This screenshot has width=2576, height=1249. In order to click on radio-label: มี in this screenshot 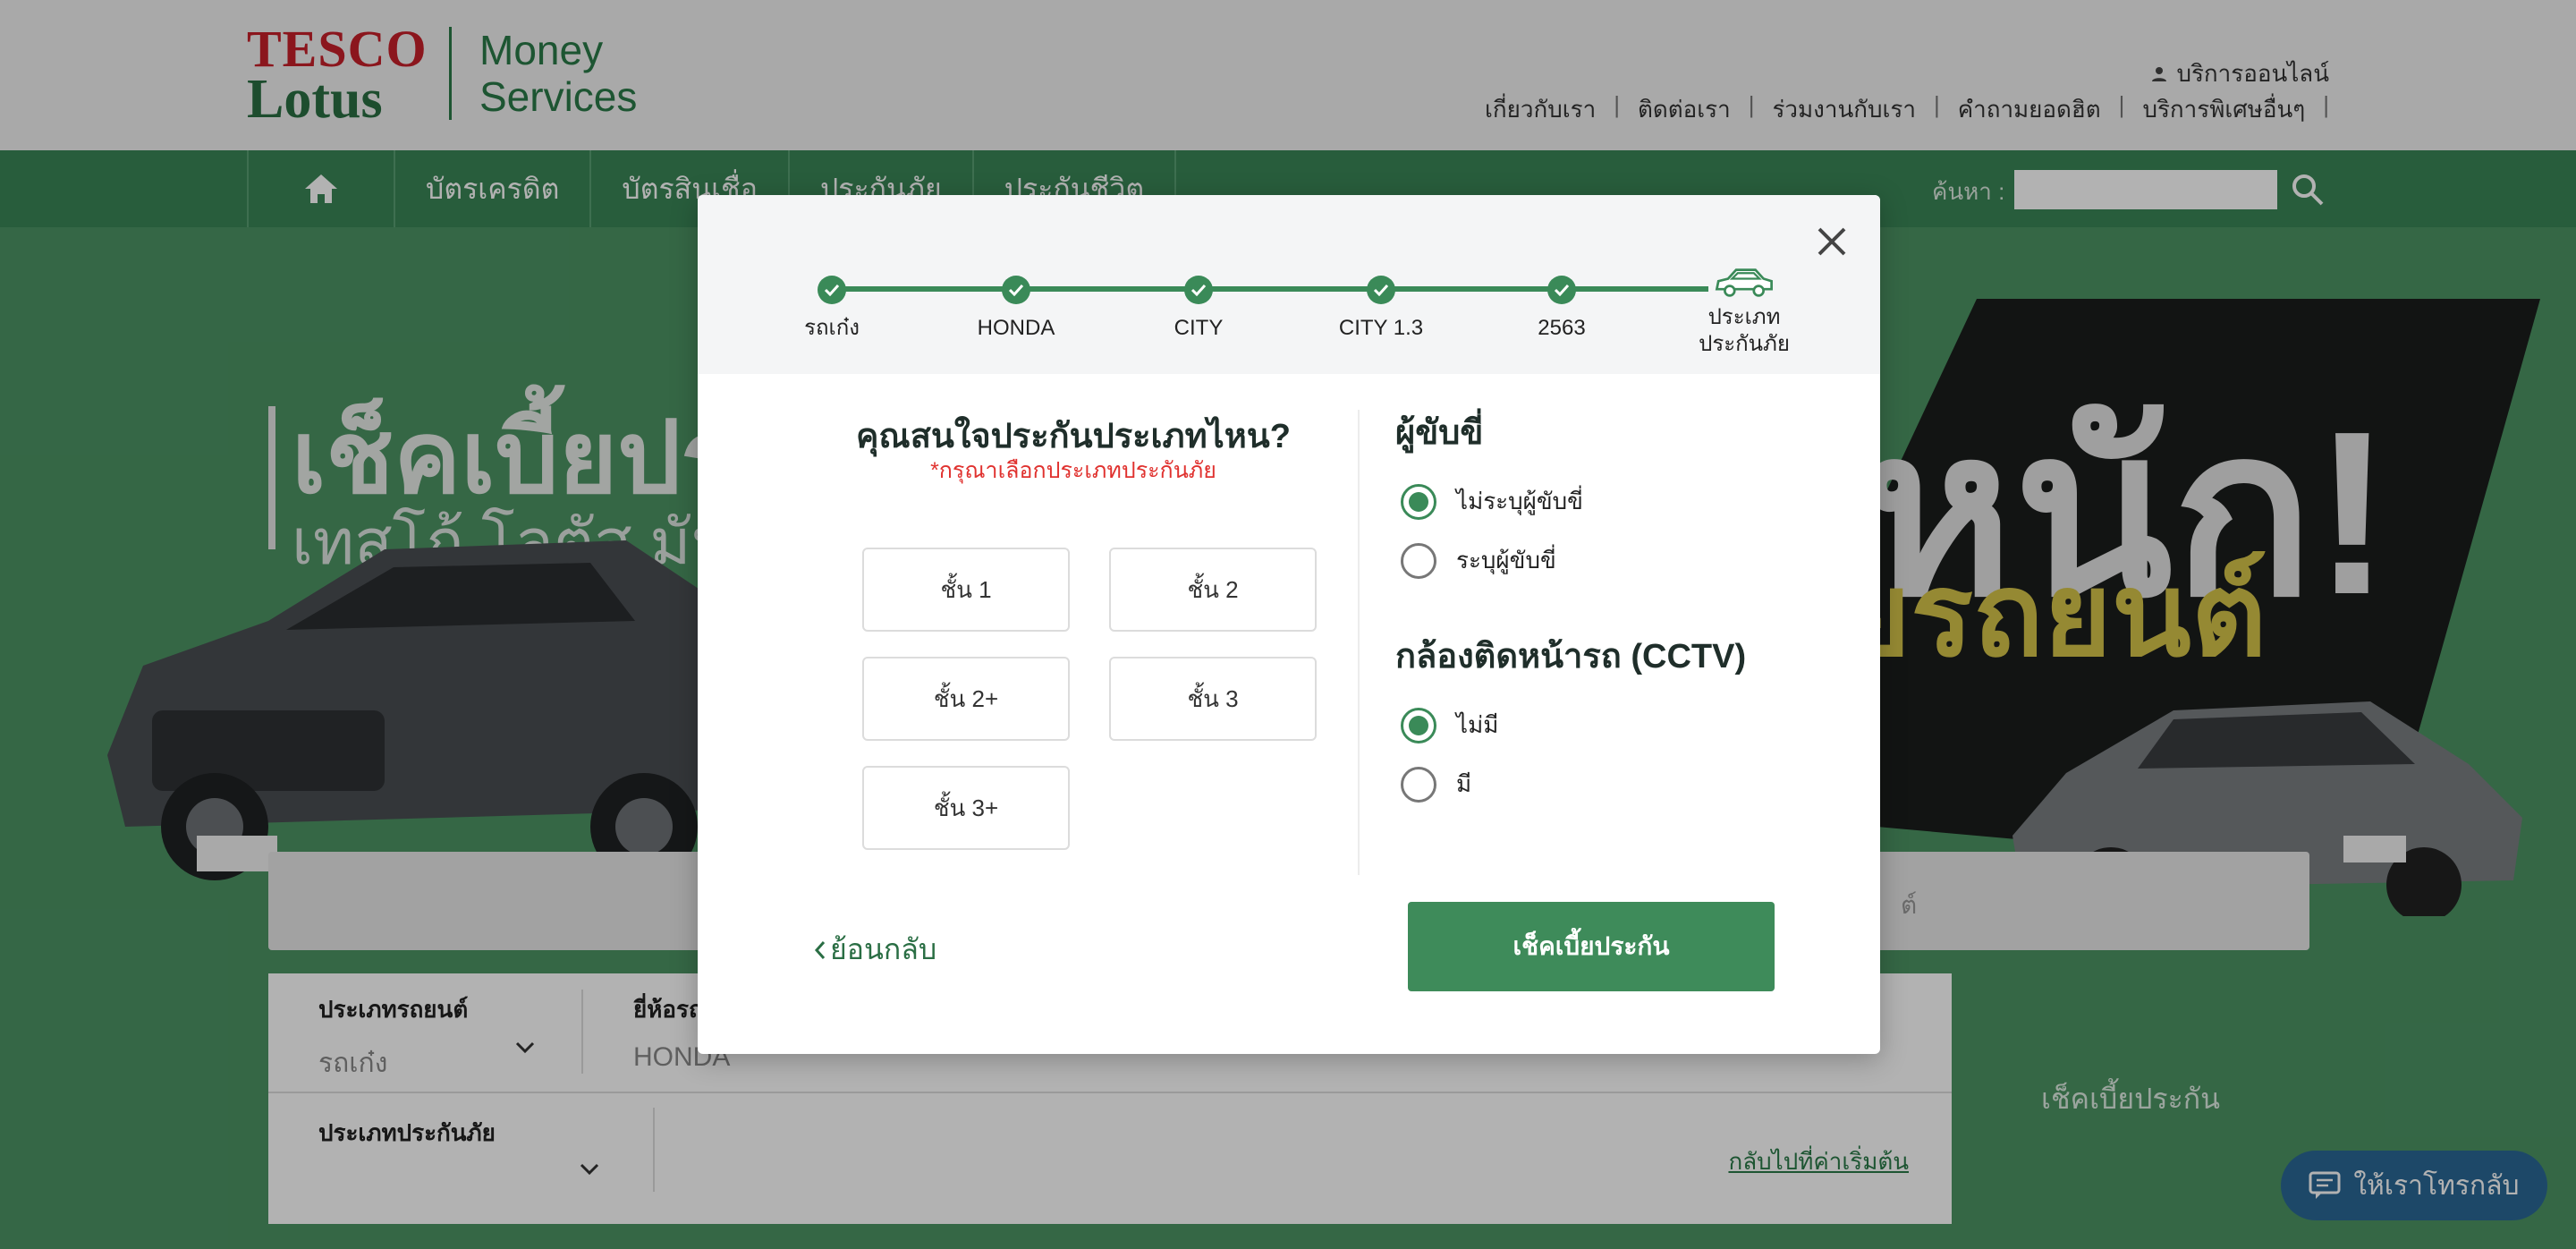, I will do `click(1464, 783)`.